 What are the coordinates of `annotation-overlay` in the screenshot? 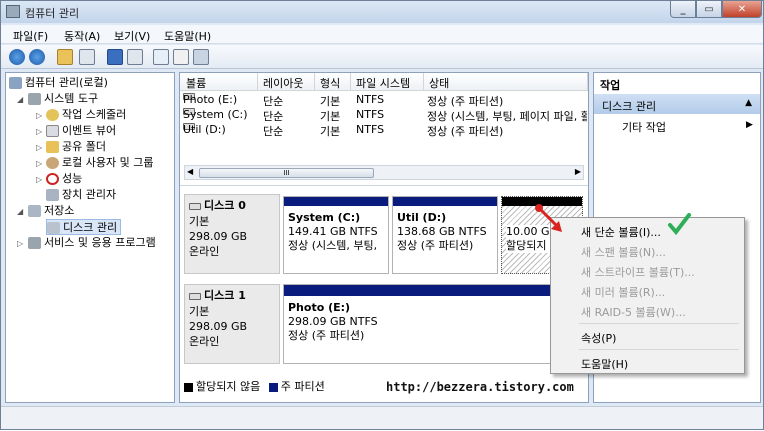 It's located at (613, 220).